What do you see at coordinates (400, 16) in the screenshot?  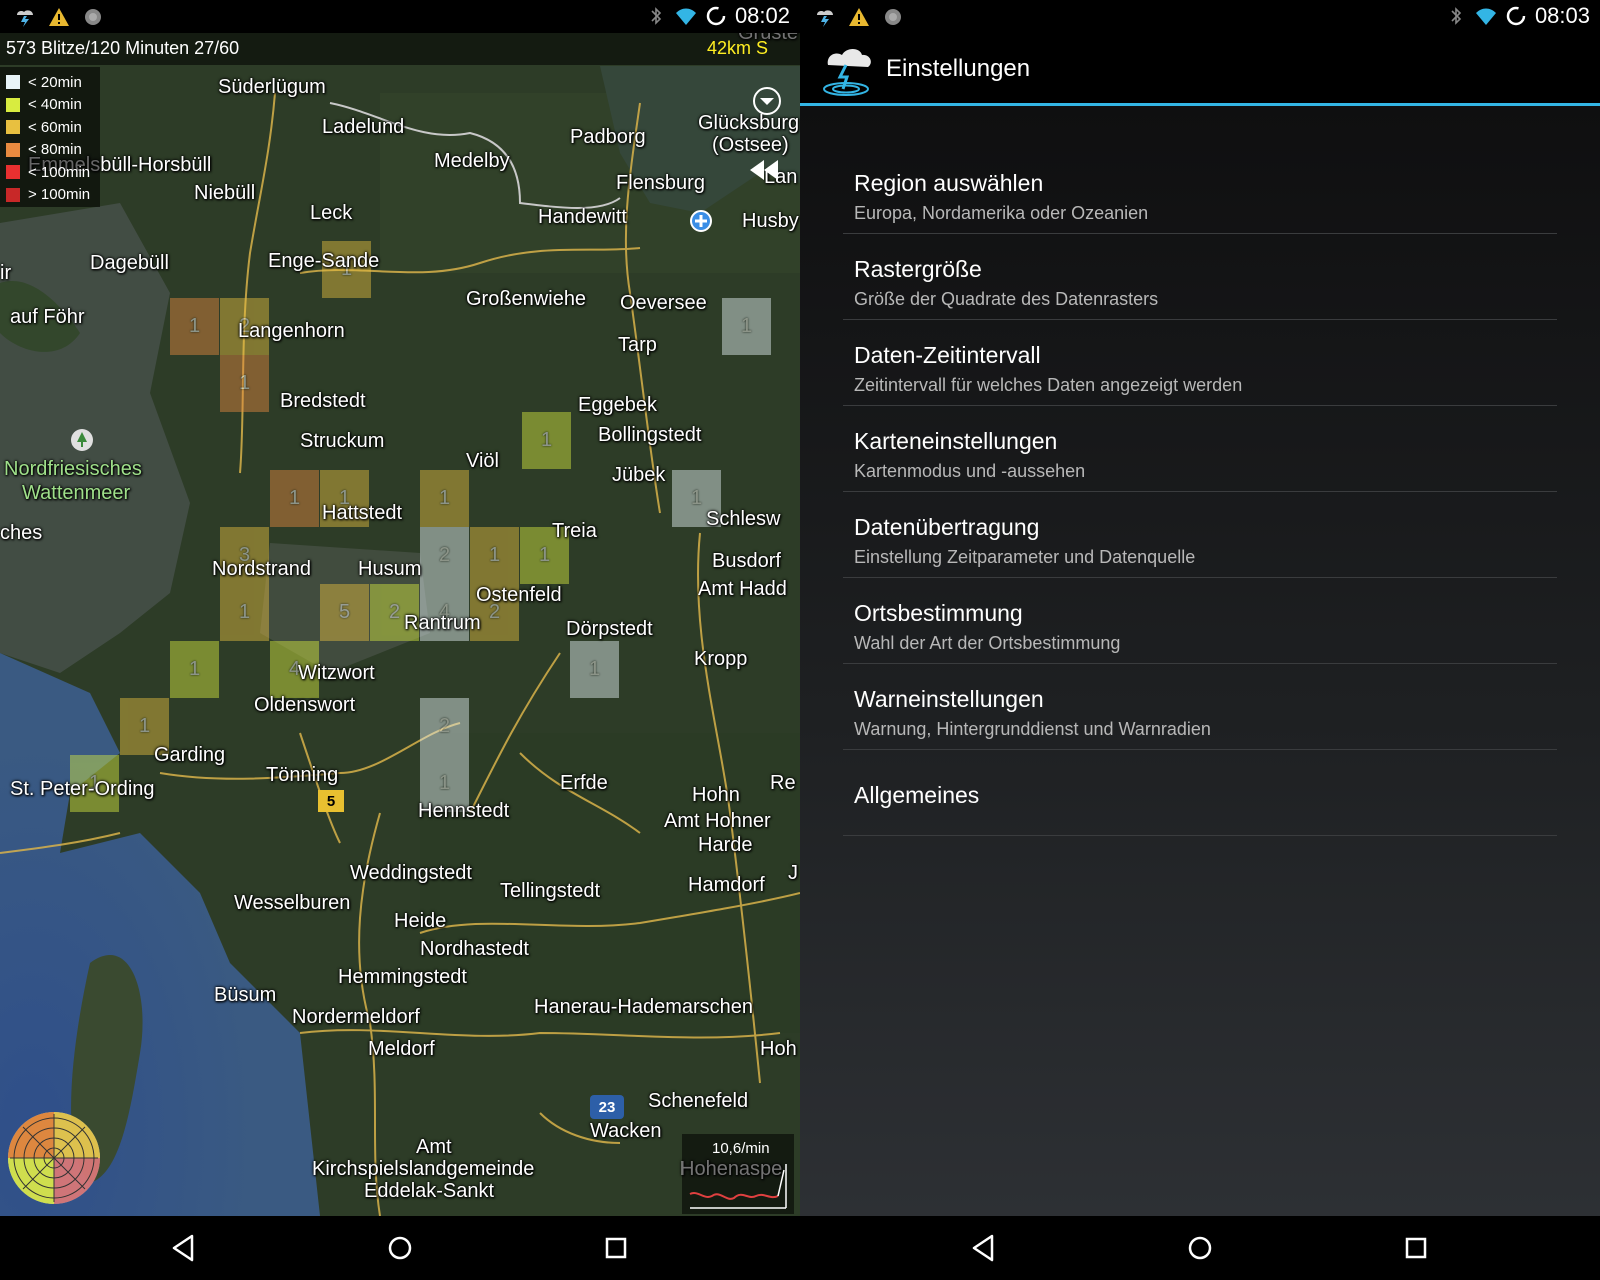 I see `status-bar: 08:02` at bounding box center [400, 16].